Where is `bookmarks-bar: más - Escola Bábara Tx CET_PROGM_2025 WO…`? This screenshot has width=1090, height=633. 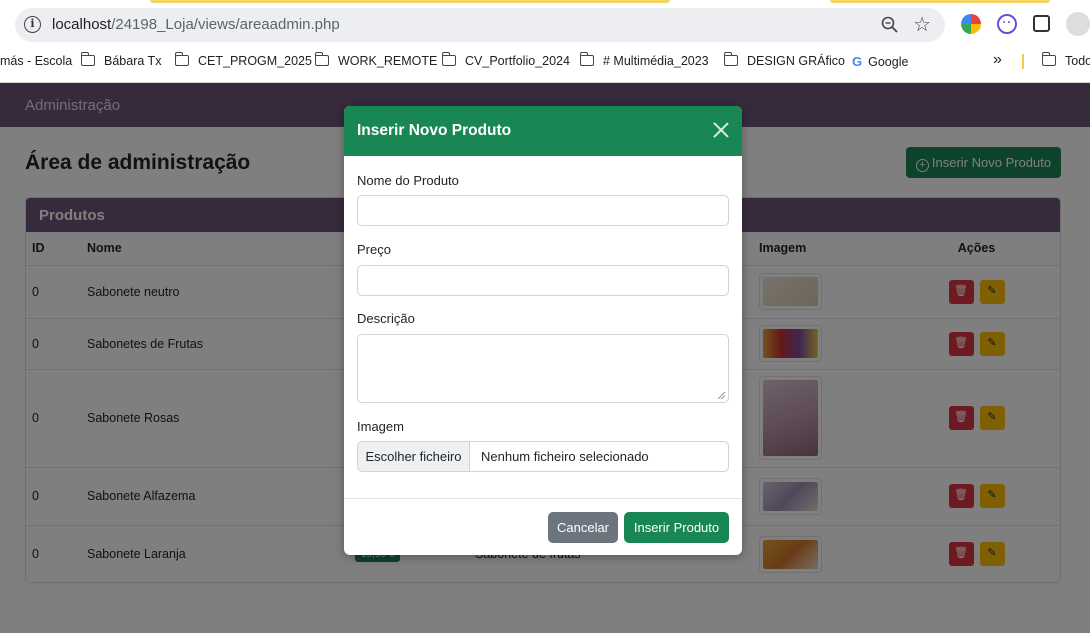
bookmarks-bar: más - Escola Bábara Tx CET_PROGM_2025 WO… is located at coordinates (545, 62).